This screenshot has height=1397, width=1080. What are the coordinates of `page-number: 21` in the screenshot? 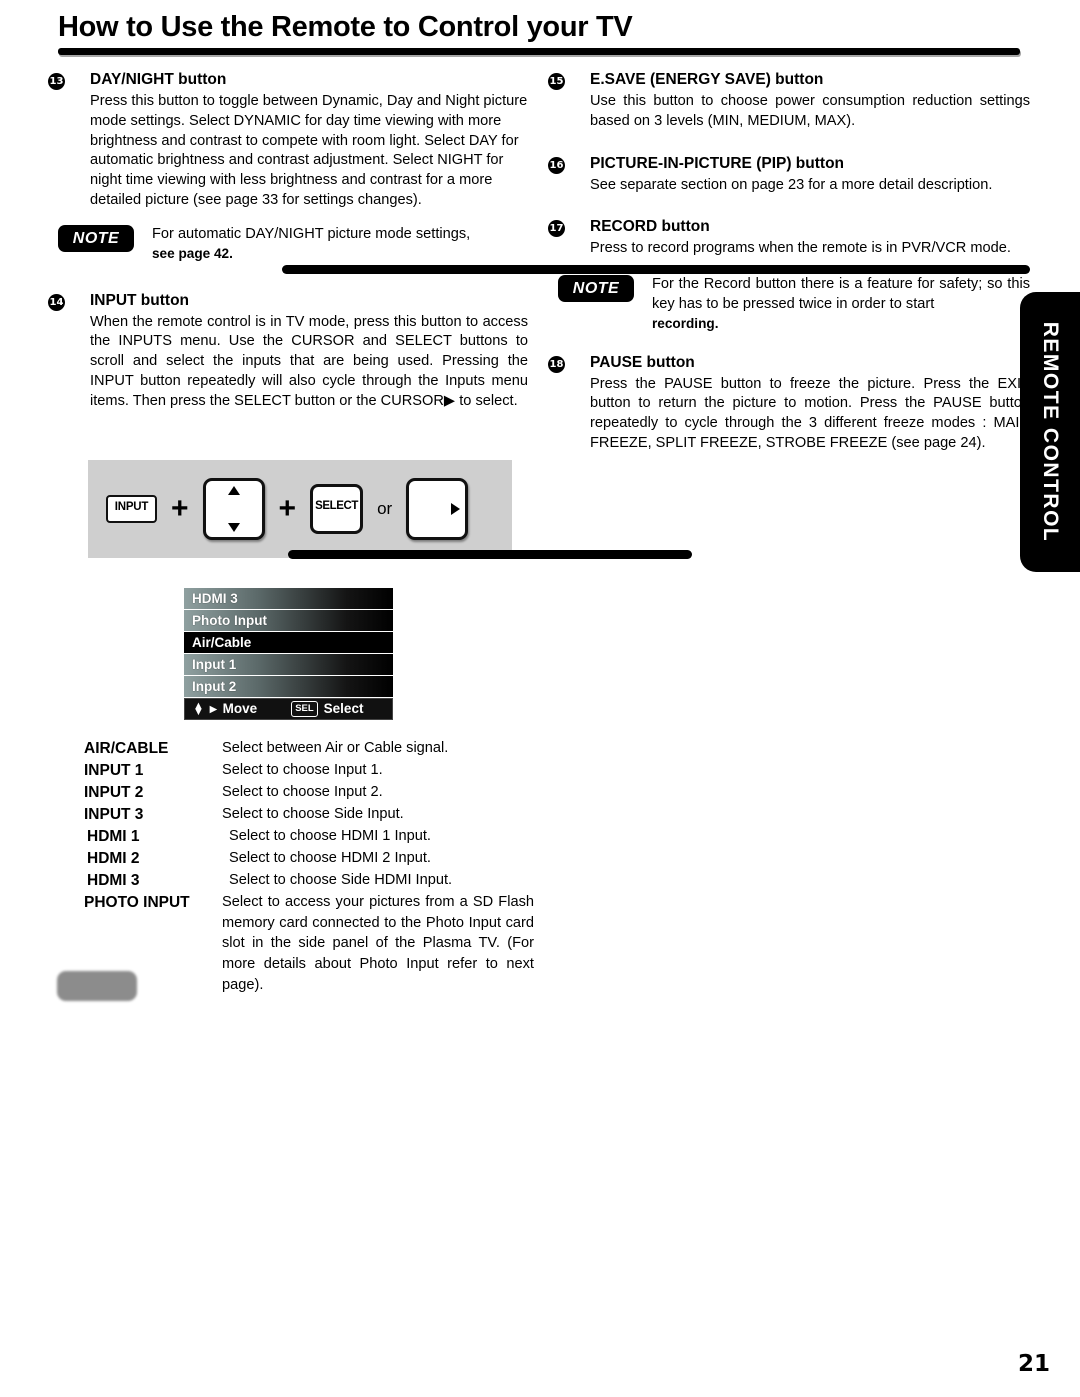 It's located at (1033, 1364).